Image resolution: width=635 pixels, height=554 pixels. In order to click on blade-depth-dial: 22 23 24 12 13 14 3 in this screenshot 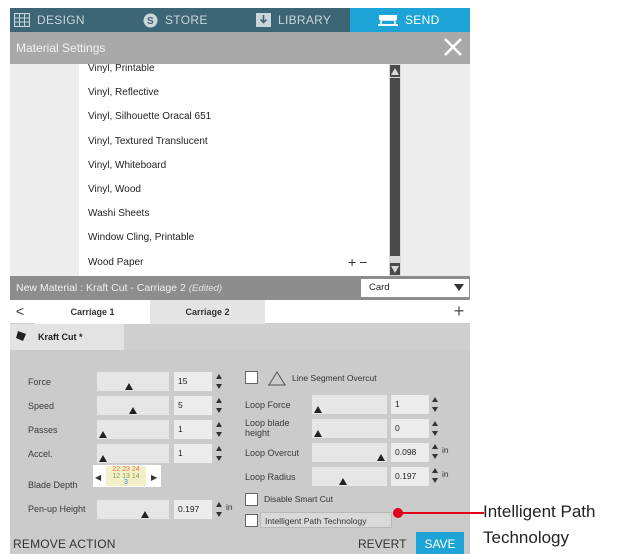, I will do `click(126, 476)`.